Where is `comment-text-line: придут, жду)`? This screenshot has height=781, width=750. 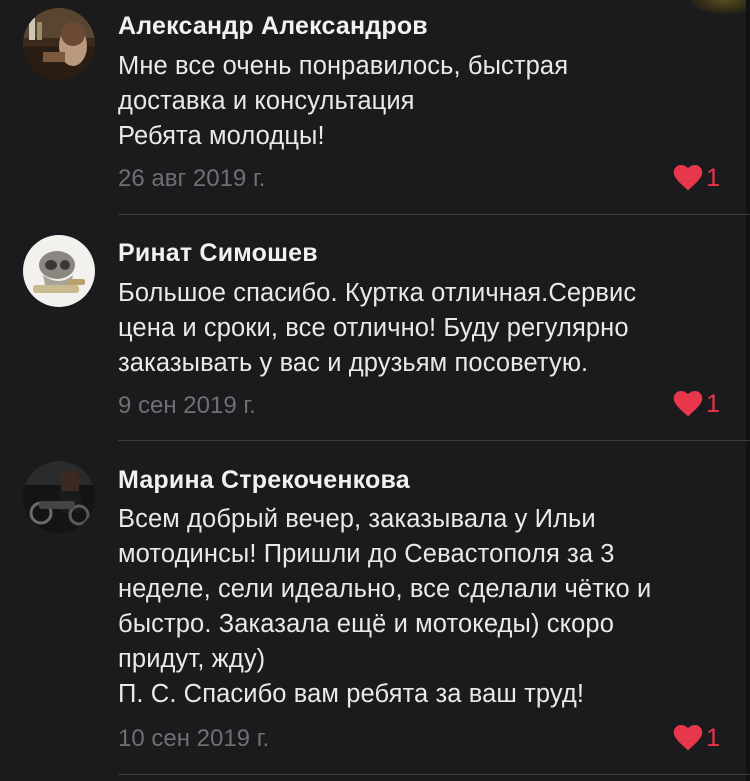
comment-text-line: придут, жду) is located at coordinates (192, 659).